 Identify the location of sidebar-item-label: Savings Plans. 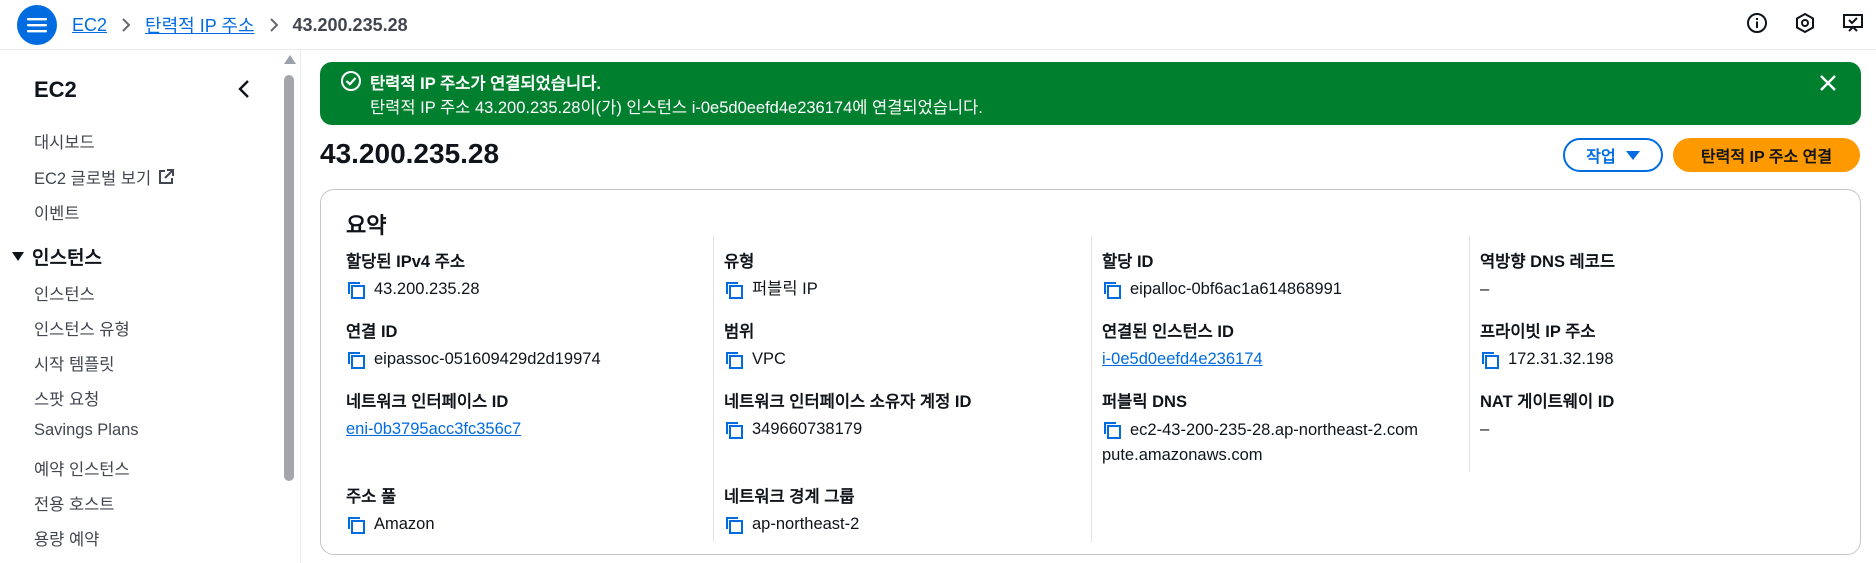
(86, 430).